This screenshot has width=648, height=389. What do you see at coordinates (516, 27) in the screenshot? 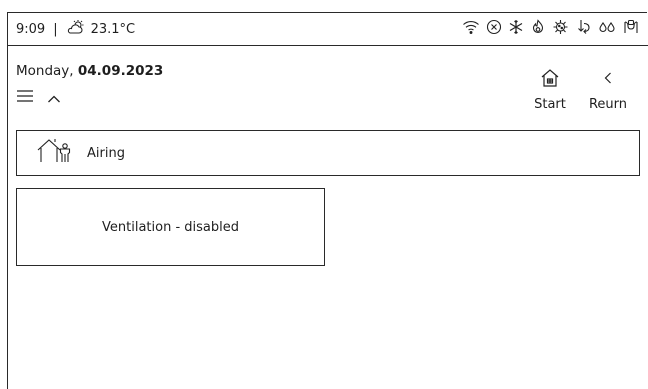
I see `snowflake-icon` at bounding box center [516, 27].